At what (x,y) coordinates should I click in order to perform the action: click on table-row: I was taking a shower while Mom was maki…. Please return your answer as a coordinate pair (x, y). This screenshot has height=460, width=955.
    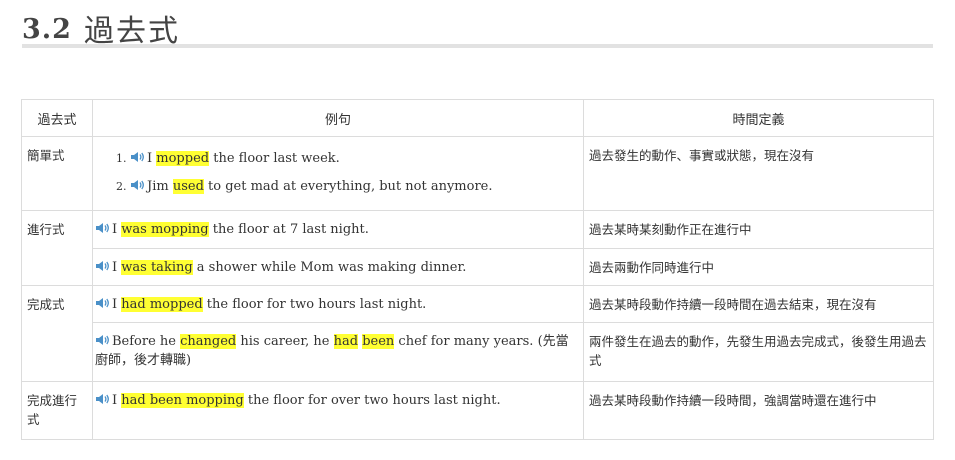
    Looking at the image, I should click on (478, 267).